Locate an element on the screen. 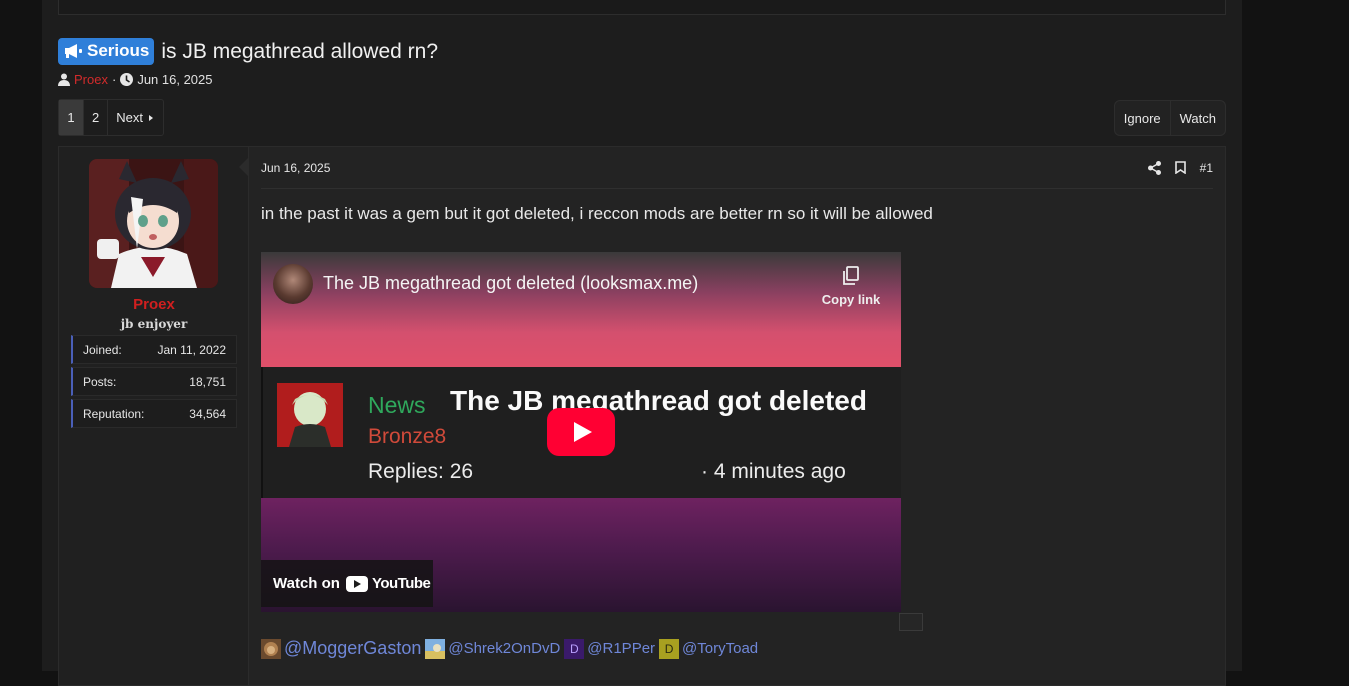 The width and height of the screenshot is (1349, 686). mention-link: @MoggerGaston is located at coordinates (341, 648).